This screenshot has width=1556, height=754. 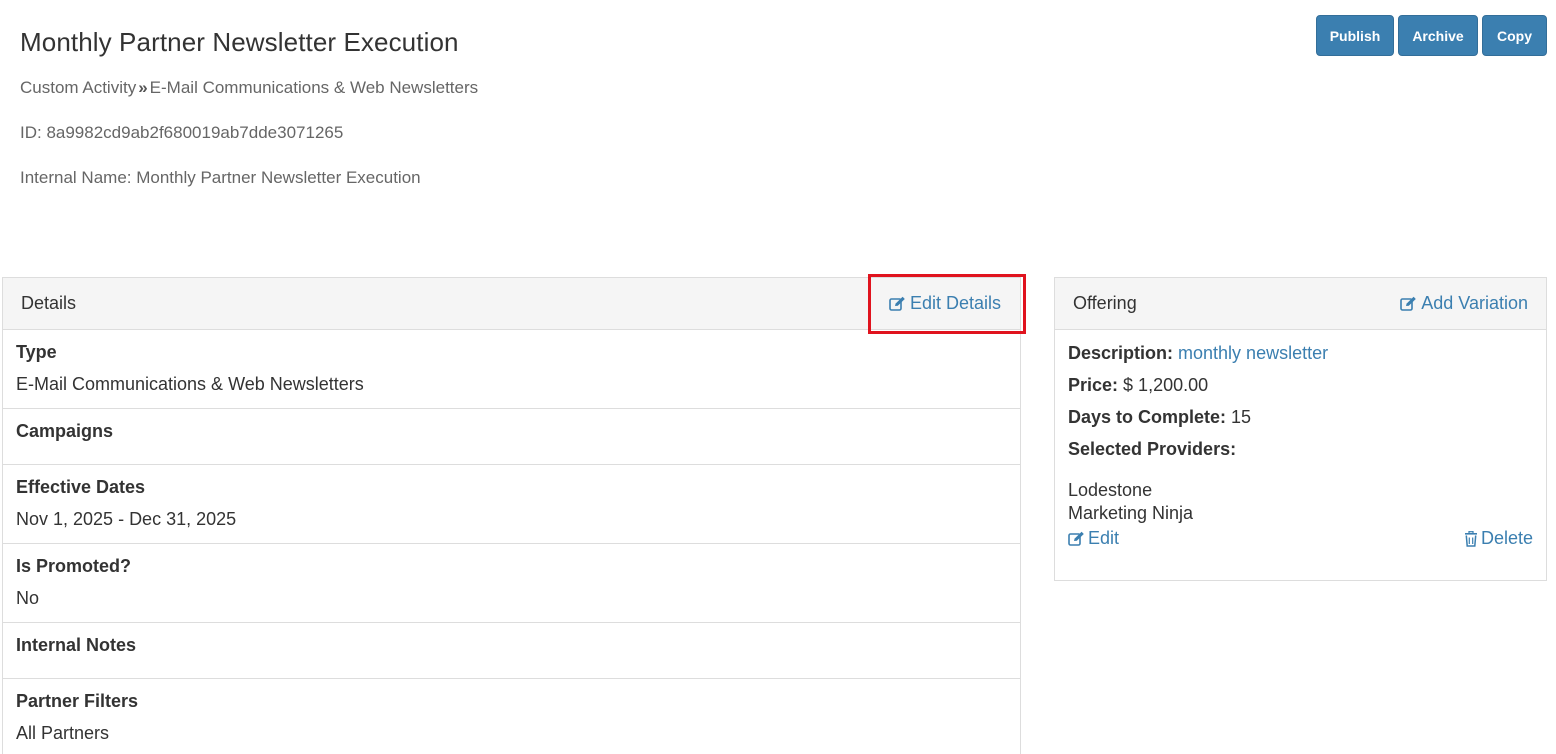 I want to click on detail-label: Type, so click(x=36, y=352).